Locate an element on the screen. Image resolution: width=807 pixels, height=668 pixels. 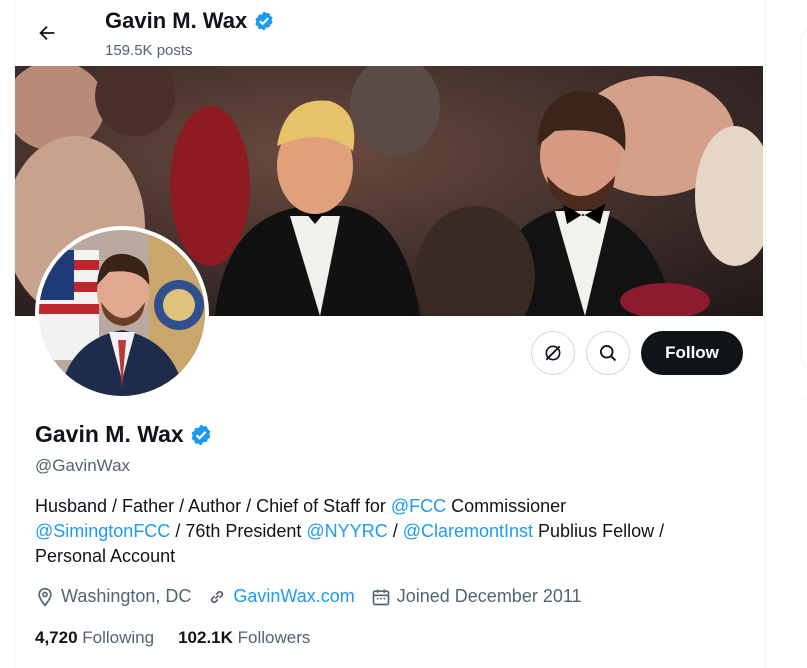
profile-stats: 4,720 Following 102.1K Followers is located at coordinates (184, 638).